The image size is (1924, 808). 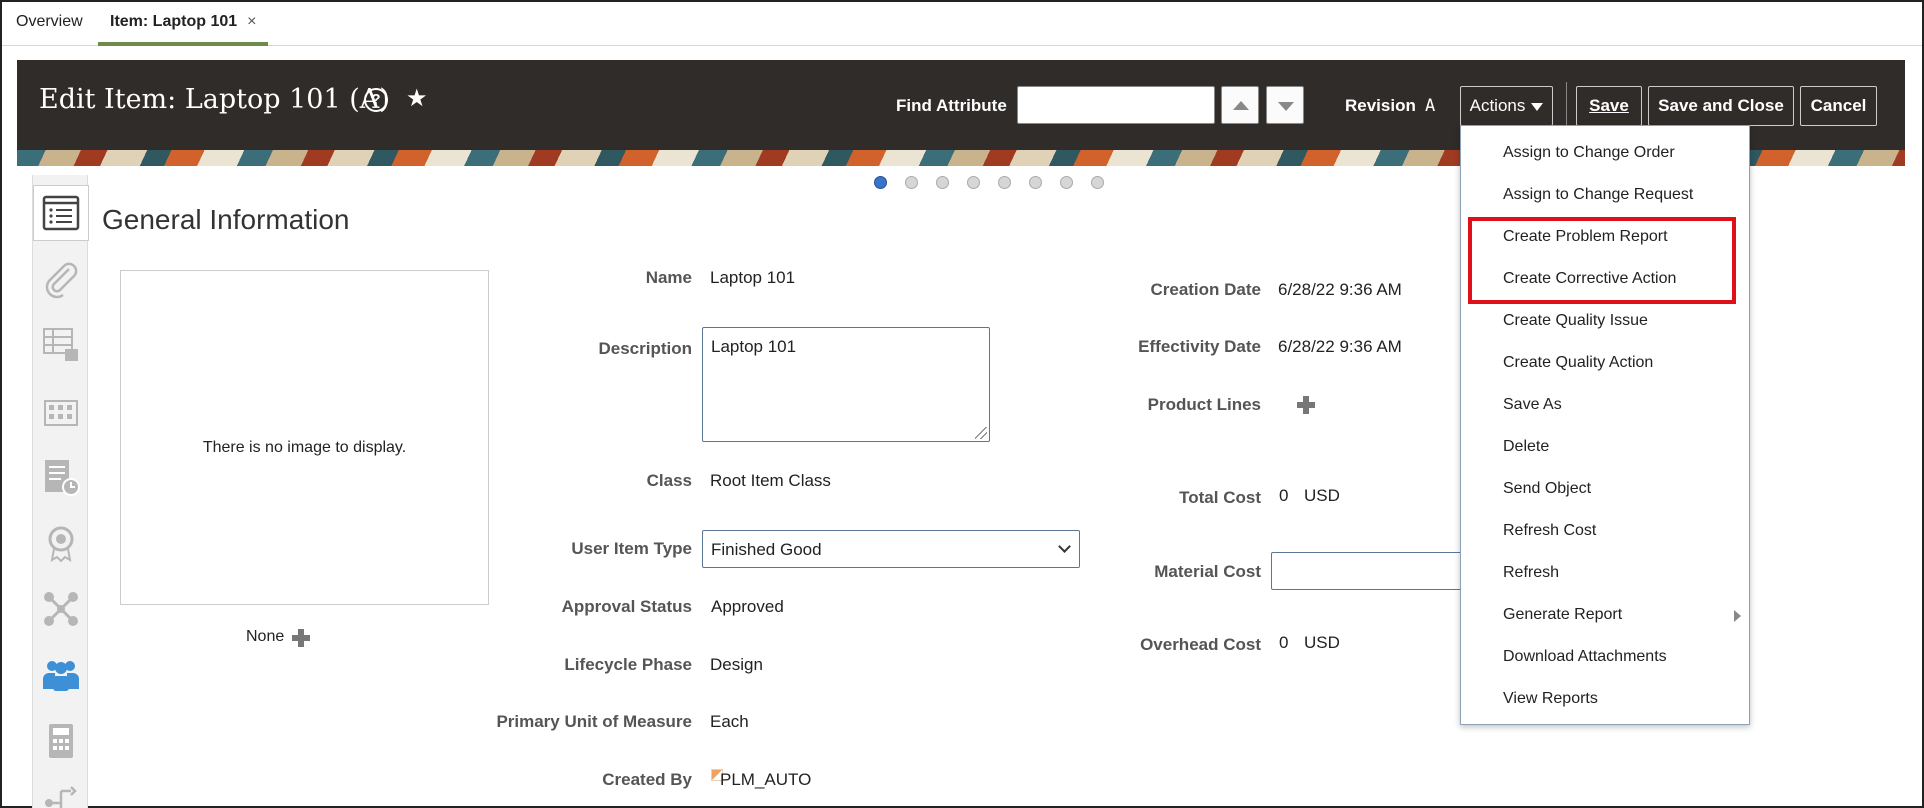 What do you see at coordinates (1605, 615) in the screenshot?
I see `menu-item-generate-report: Generate Report` at bounding box center [1605, 615].